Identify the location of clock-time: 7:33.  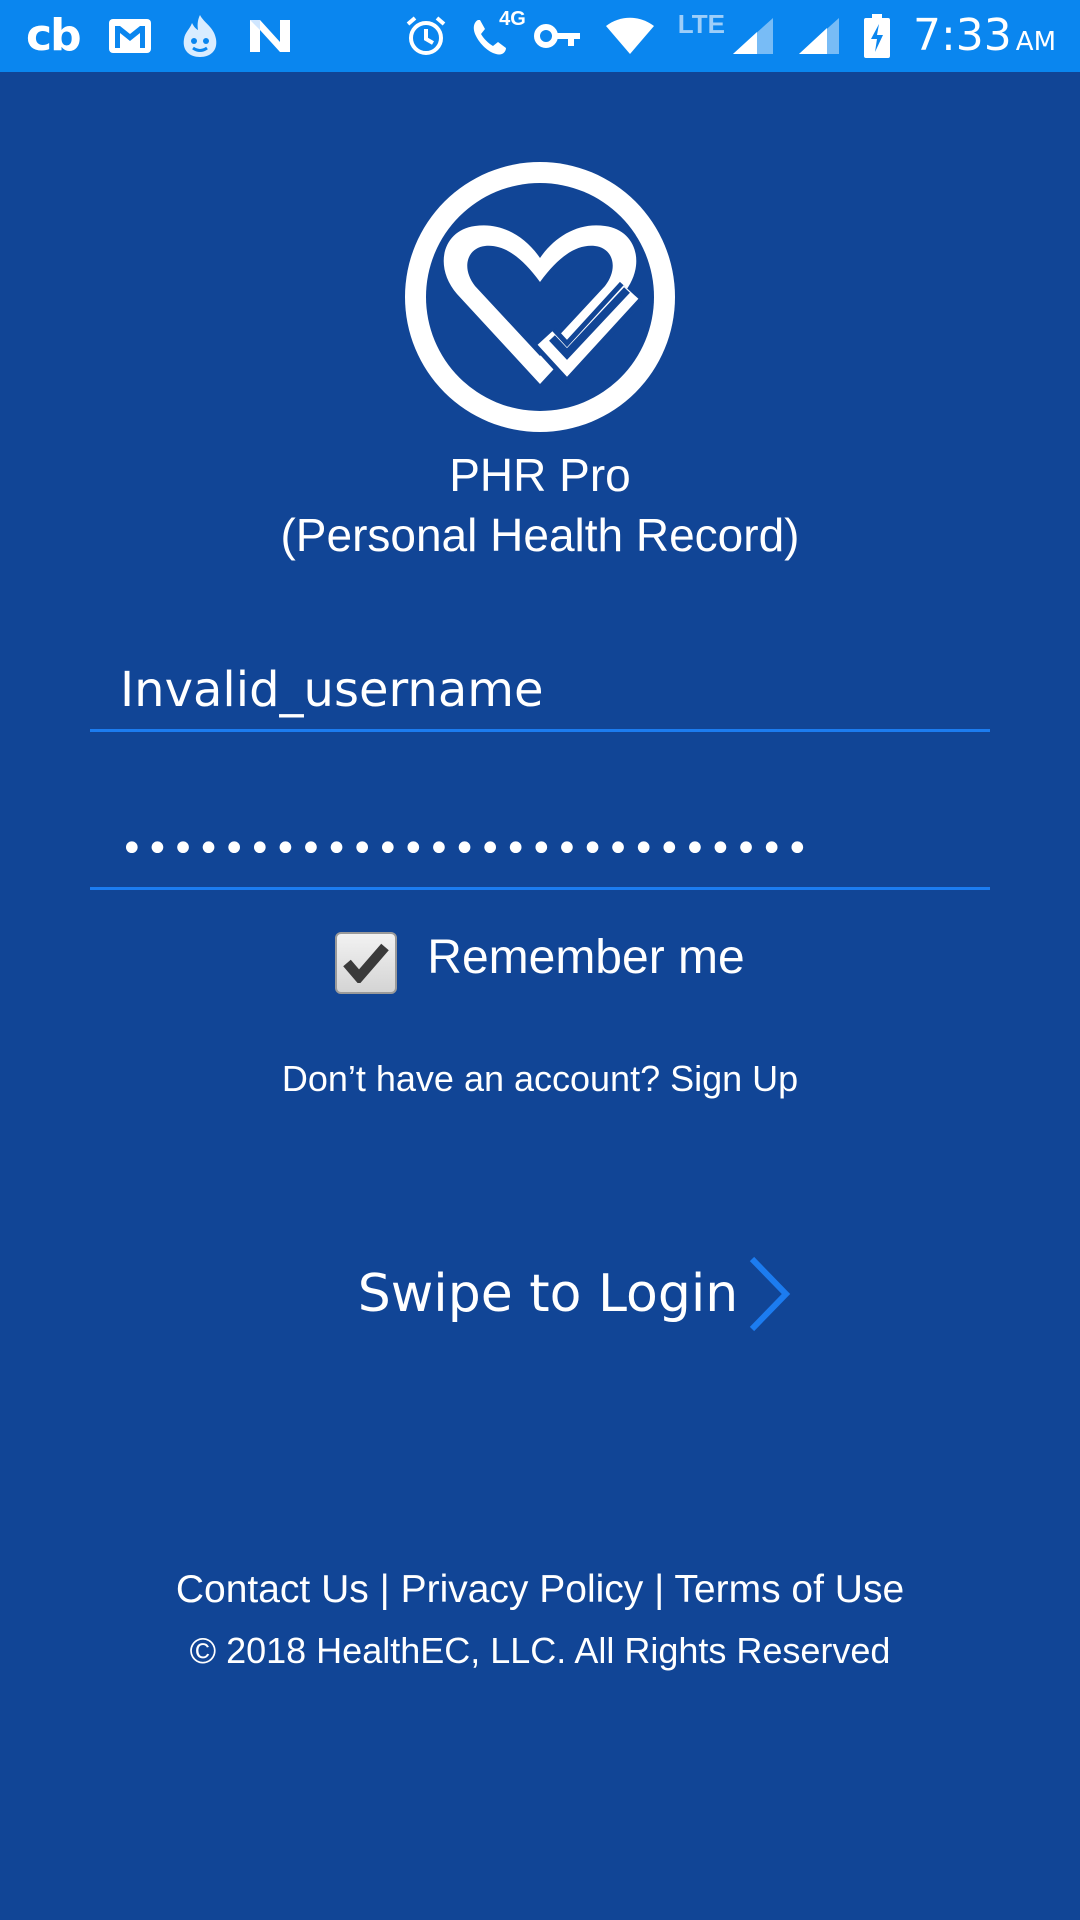
(962, 35).